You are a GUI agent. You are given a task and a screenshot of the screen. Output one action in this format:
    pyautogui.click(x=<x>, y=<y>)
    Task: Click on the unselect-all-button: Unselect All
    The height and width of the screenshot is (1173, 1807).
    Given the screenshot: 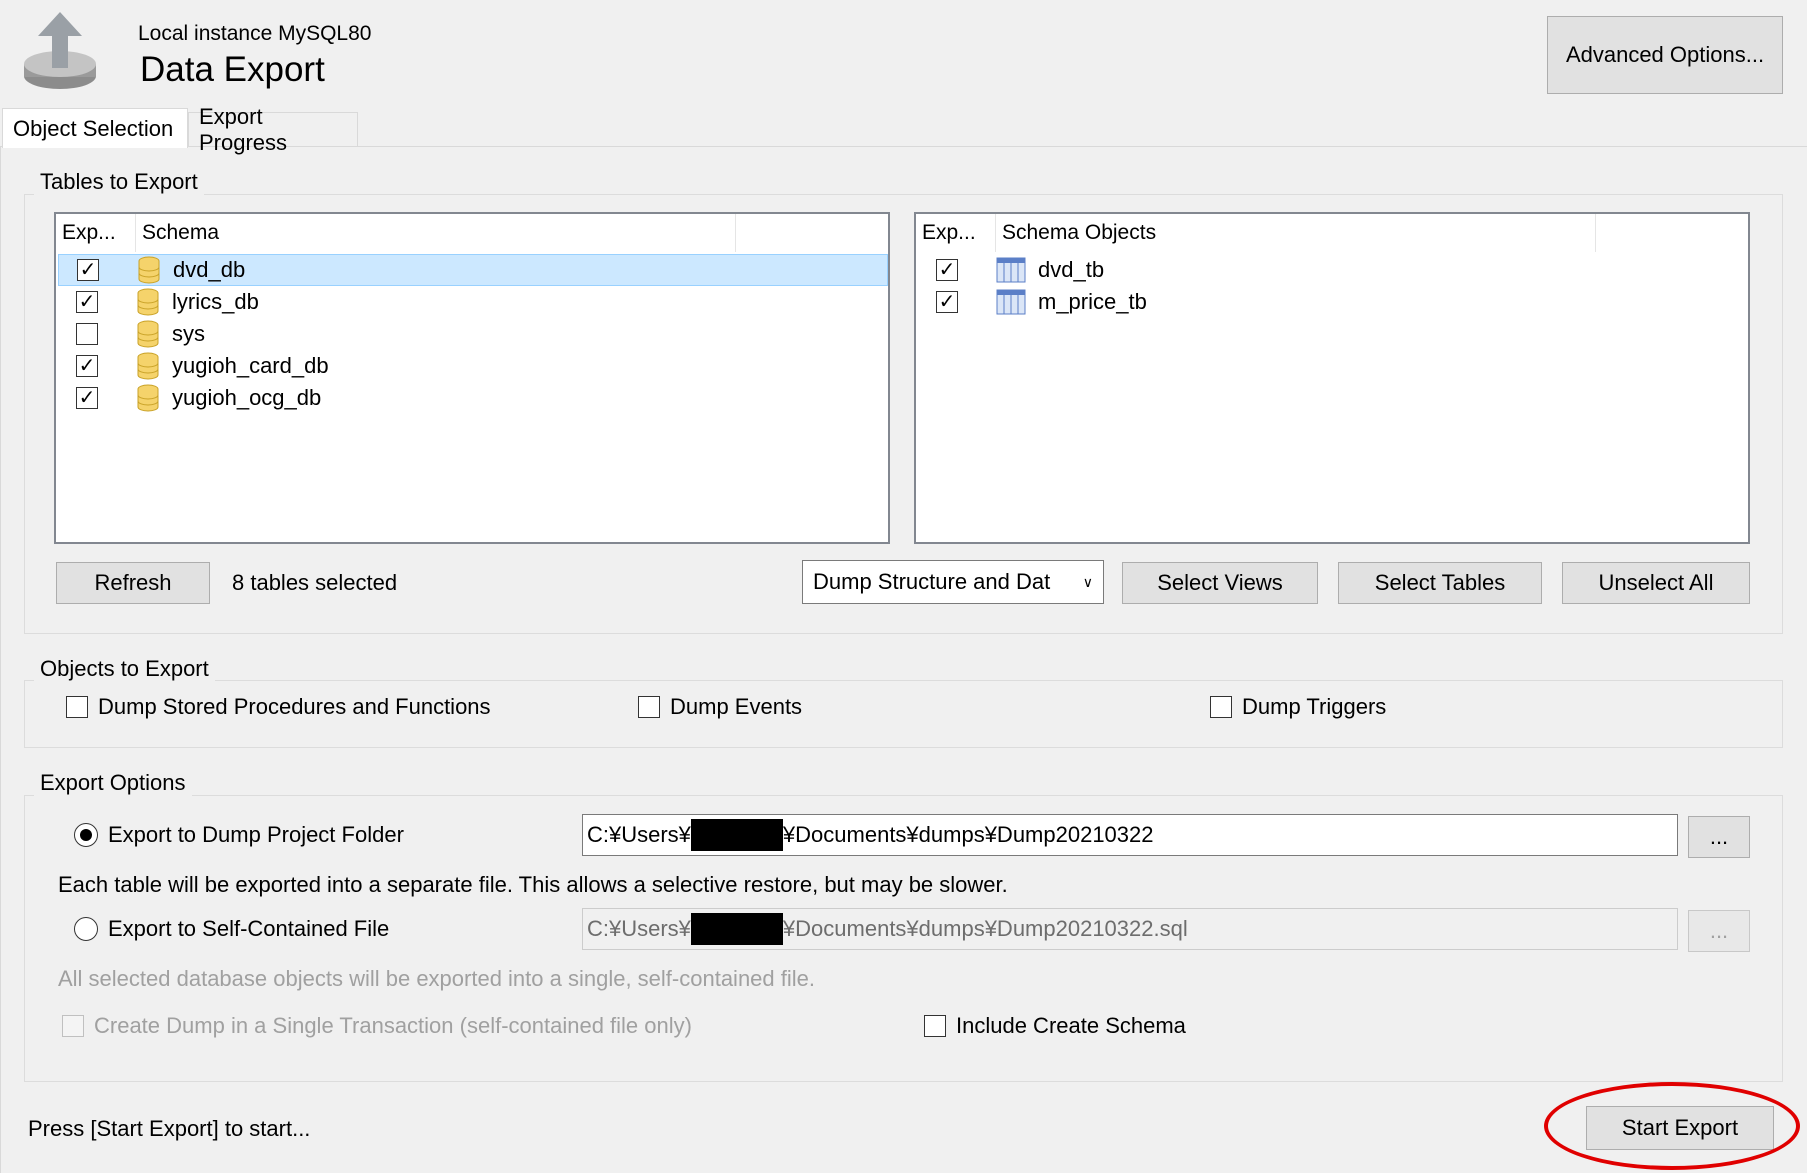 What is the action you would take?
    pyautogui.click(x=1656, y=583)
    